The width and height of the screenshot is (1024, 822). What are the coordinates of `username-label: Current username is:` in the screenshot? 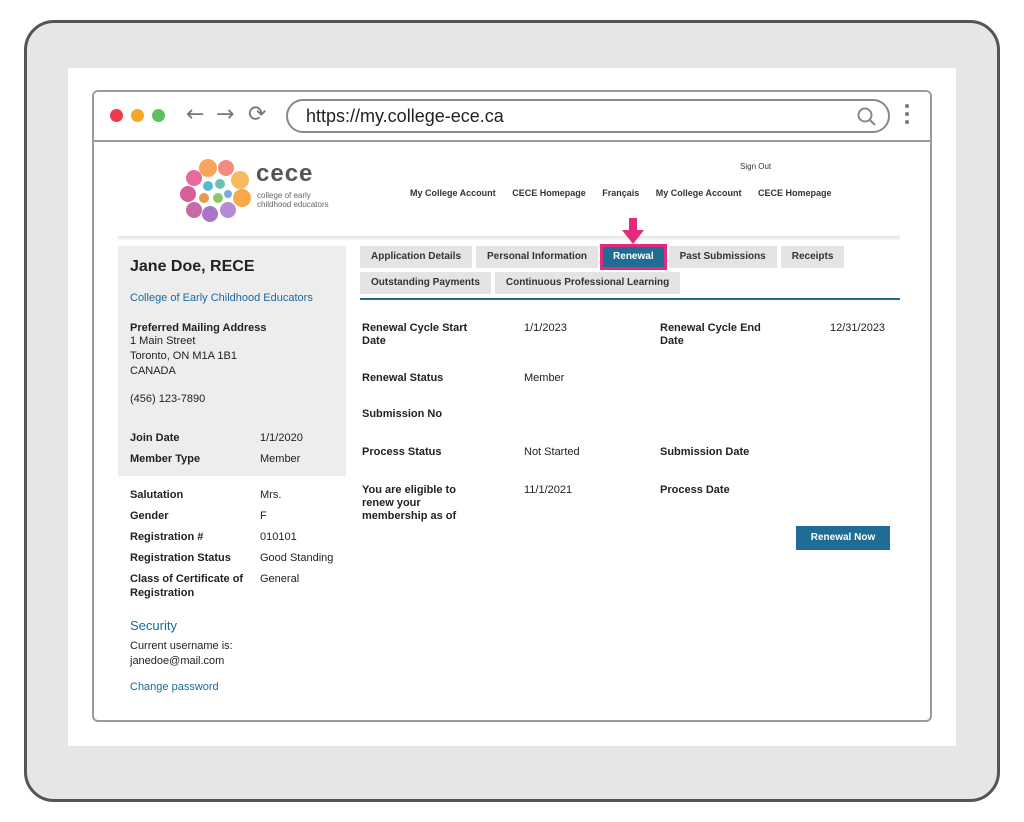 It's located at (181, 646).